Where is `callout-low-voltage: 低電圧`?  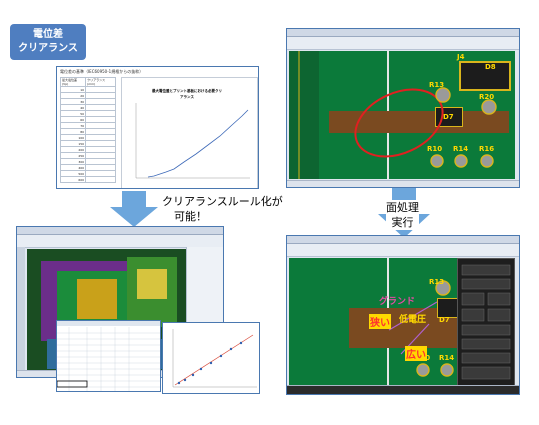
callout-low-voltage: 低電圧 is located at coordinates (413, 320).